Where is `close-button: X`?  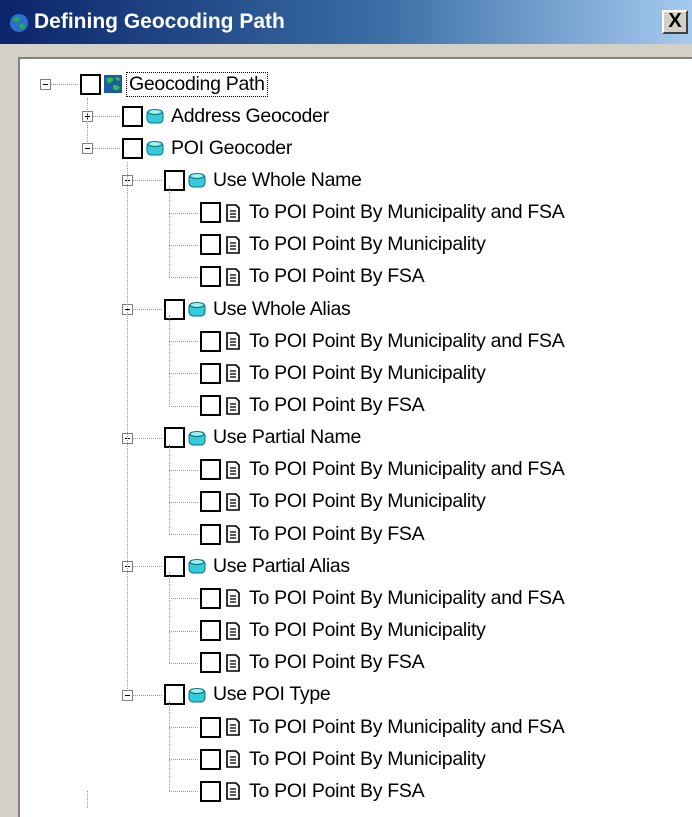
close-button: X is located at coordinates (675, 22).